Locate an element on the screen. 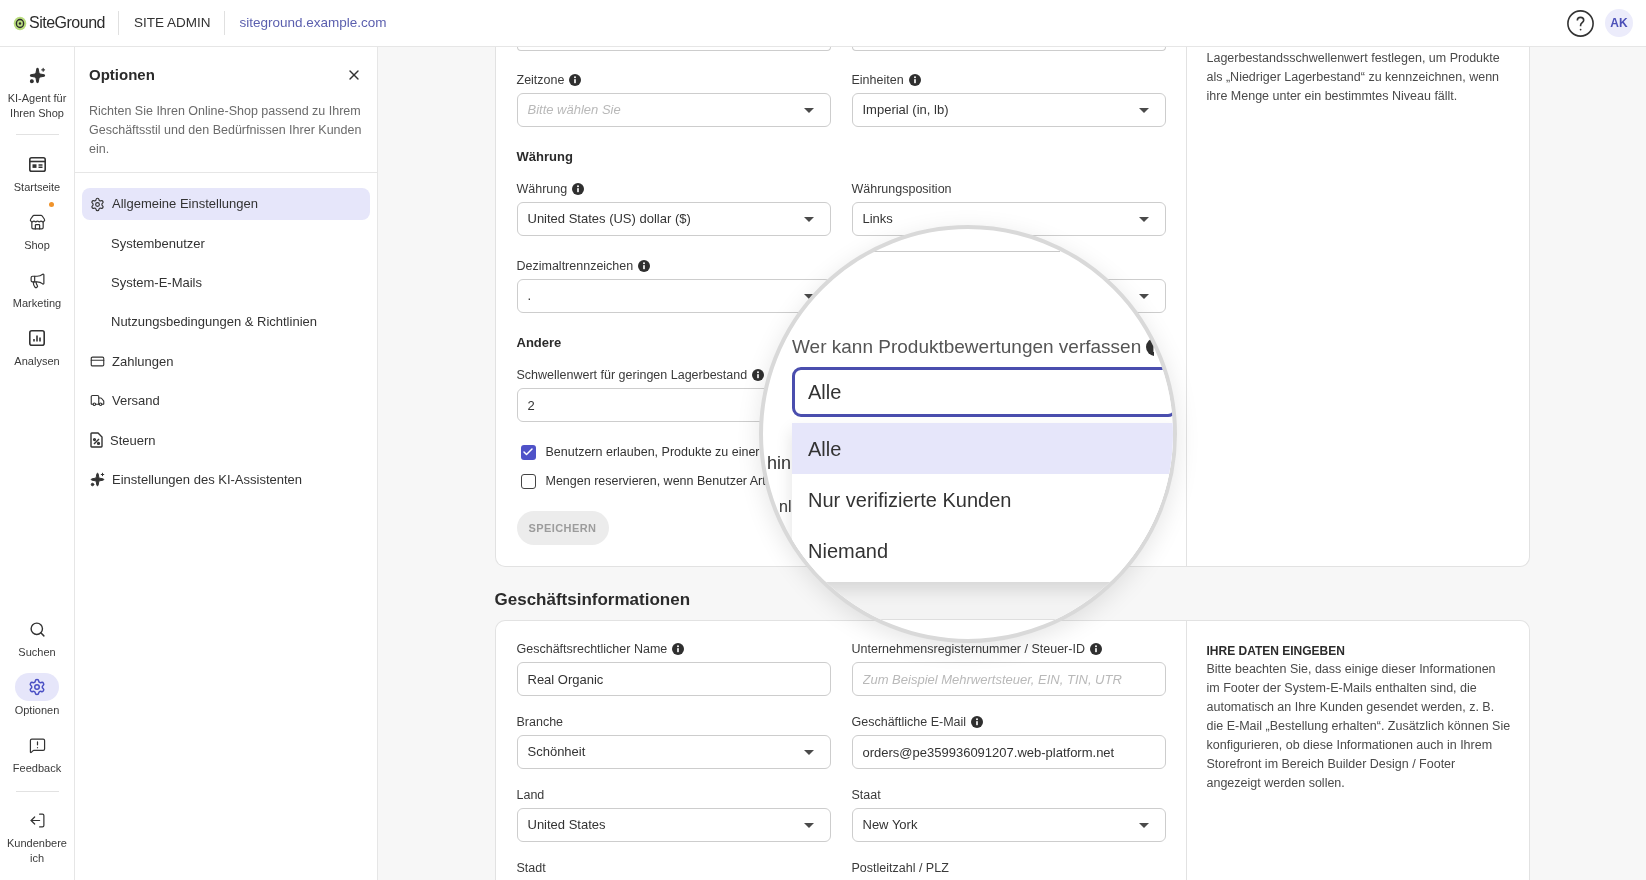  sidebar-item: Startseite is located at coordinates (37, 172).